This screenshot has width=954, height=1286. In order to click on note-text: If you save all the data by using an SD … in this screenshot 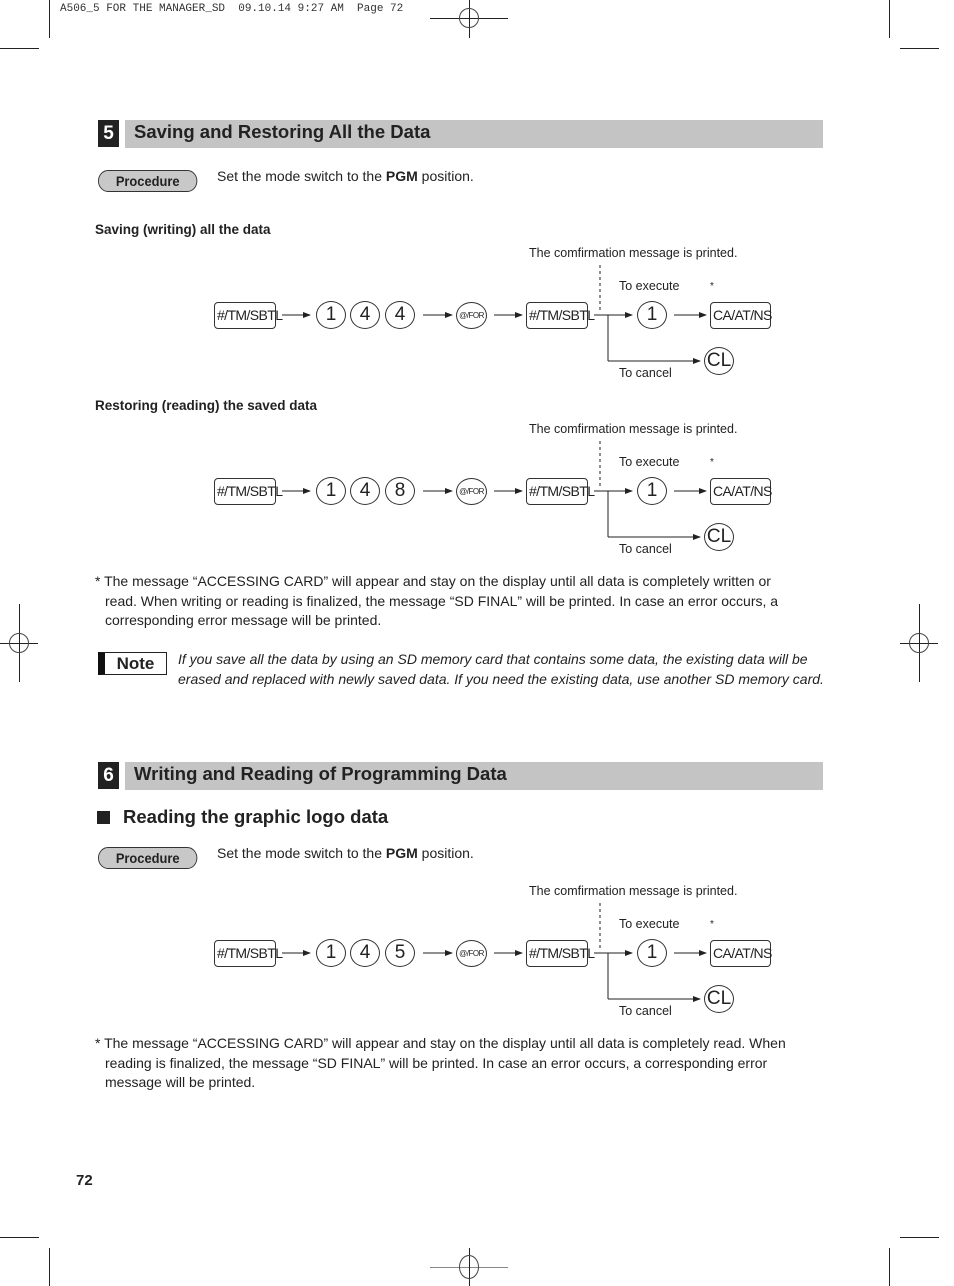, I will do `click(501, 669)`.